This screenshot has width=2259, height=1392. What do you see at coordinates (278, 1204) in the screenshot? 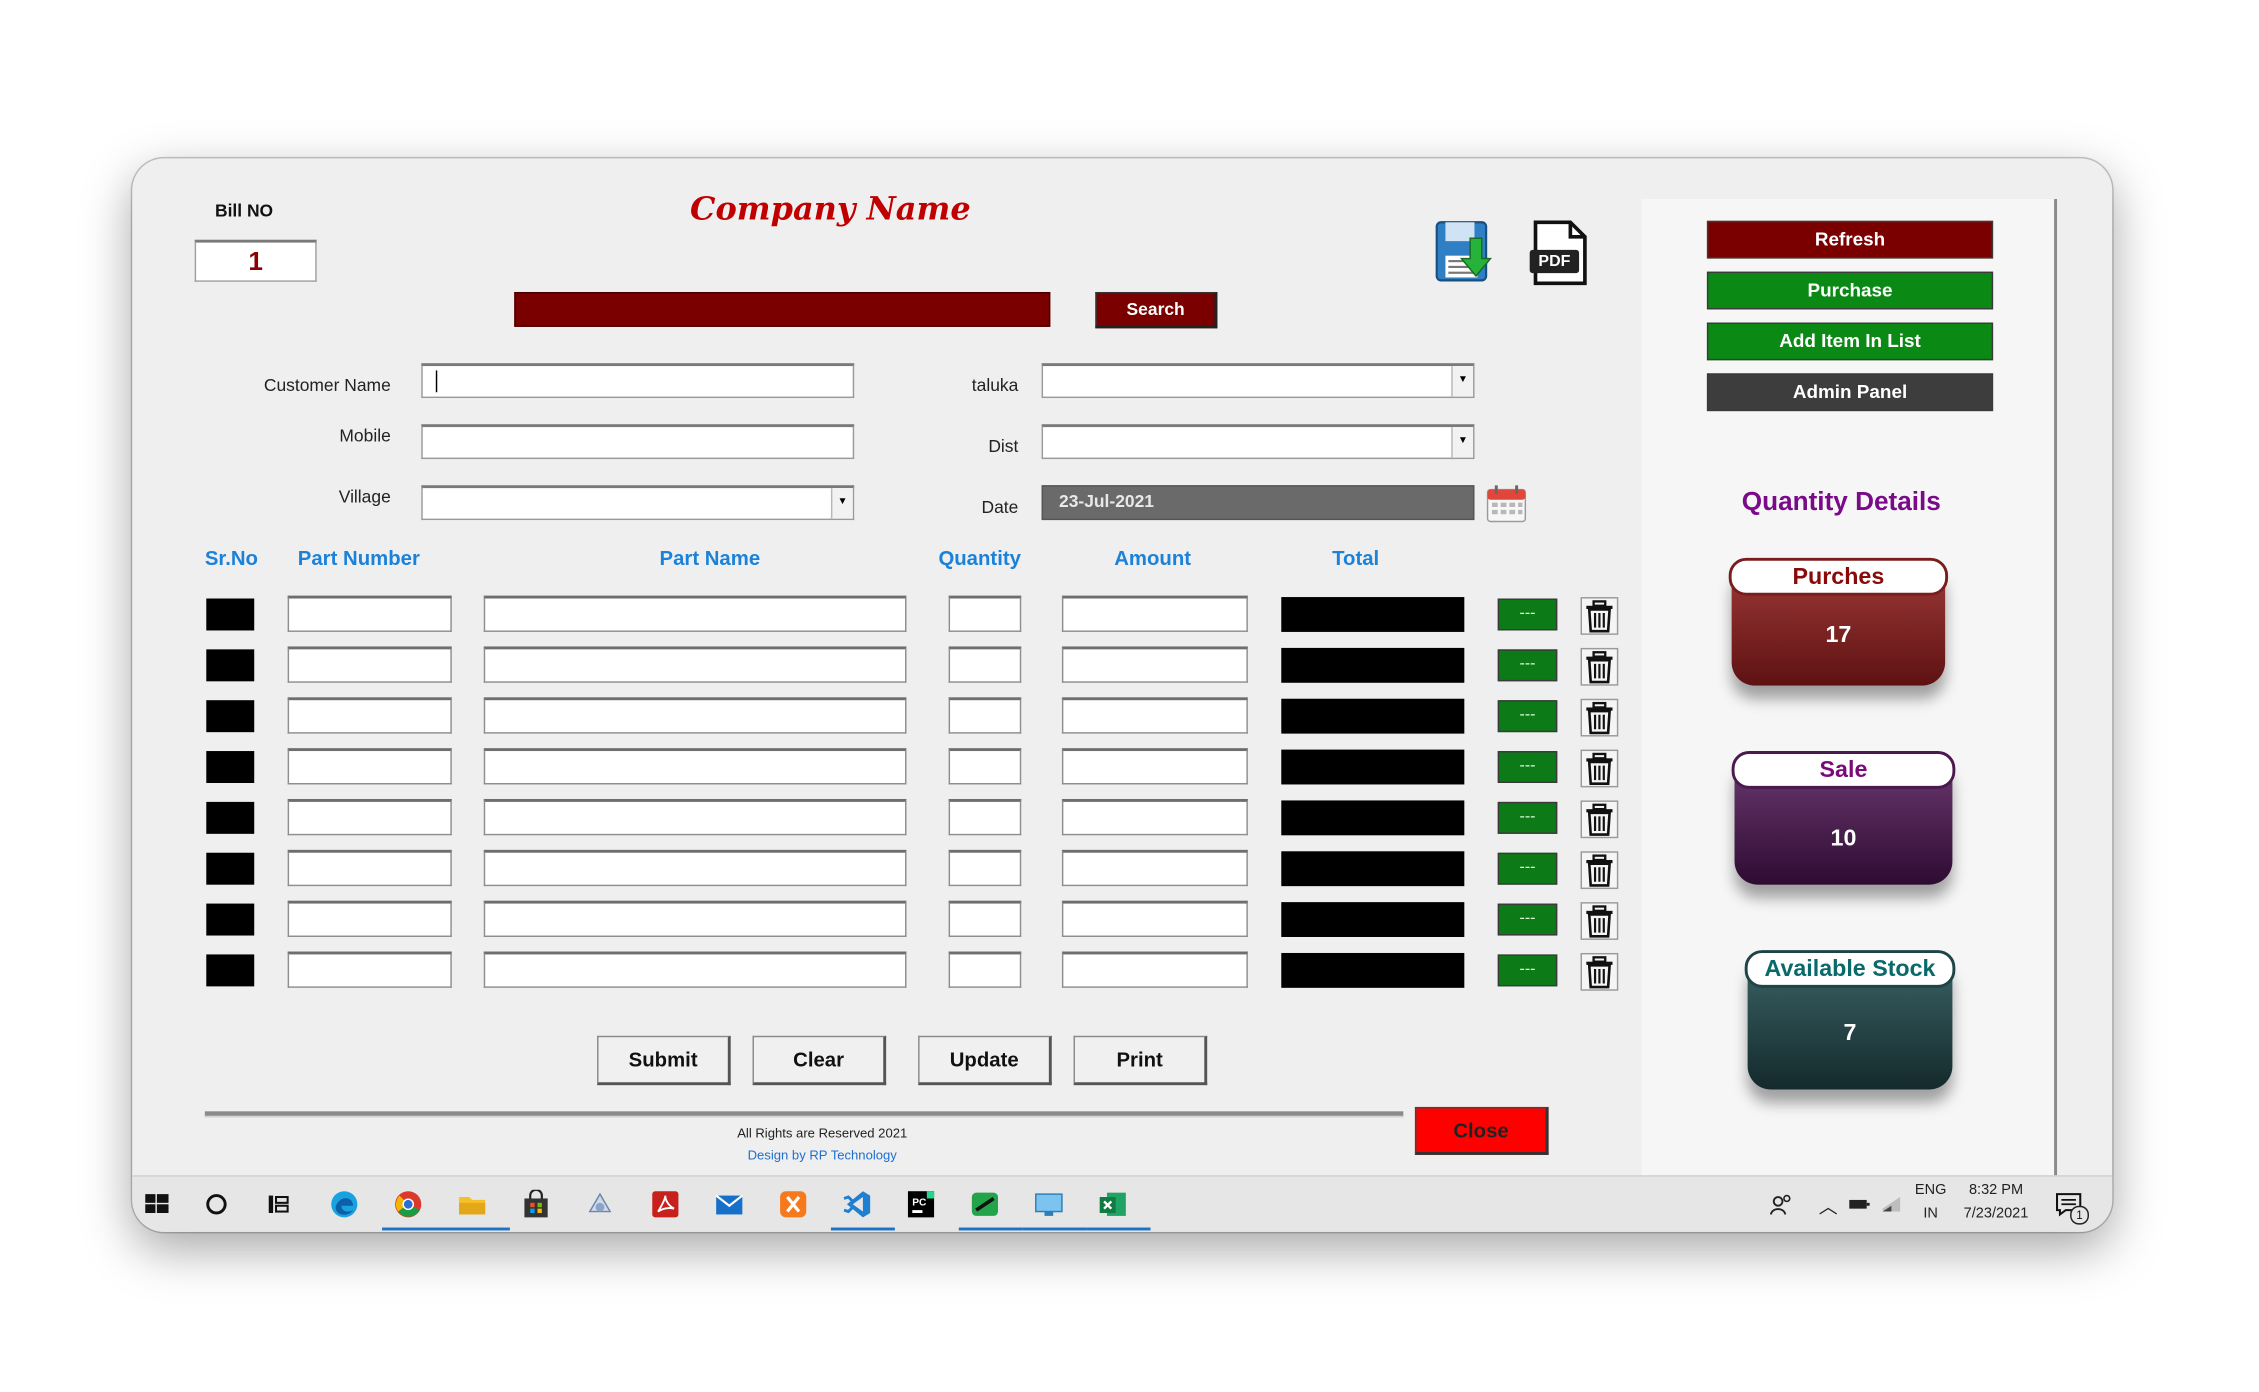
I see `task-view-icon` at bounding box center [278, 1204].